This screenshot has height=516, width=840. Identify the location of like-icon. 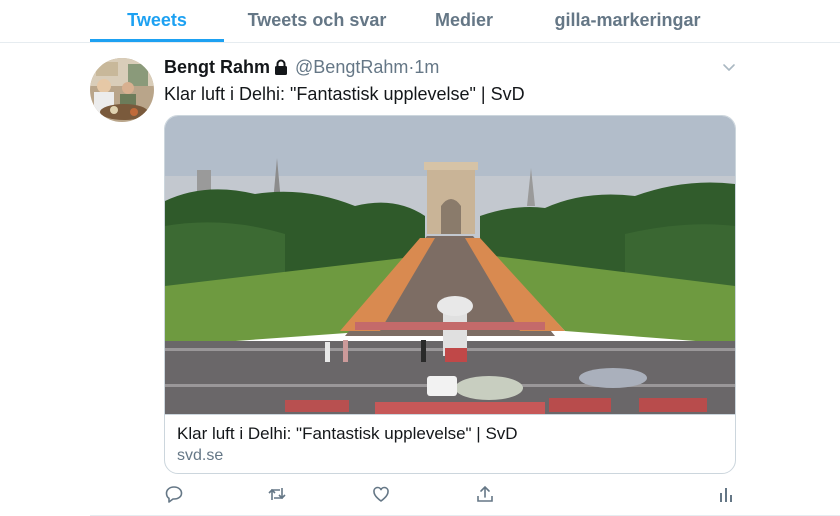
(381, 494).